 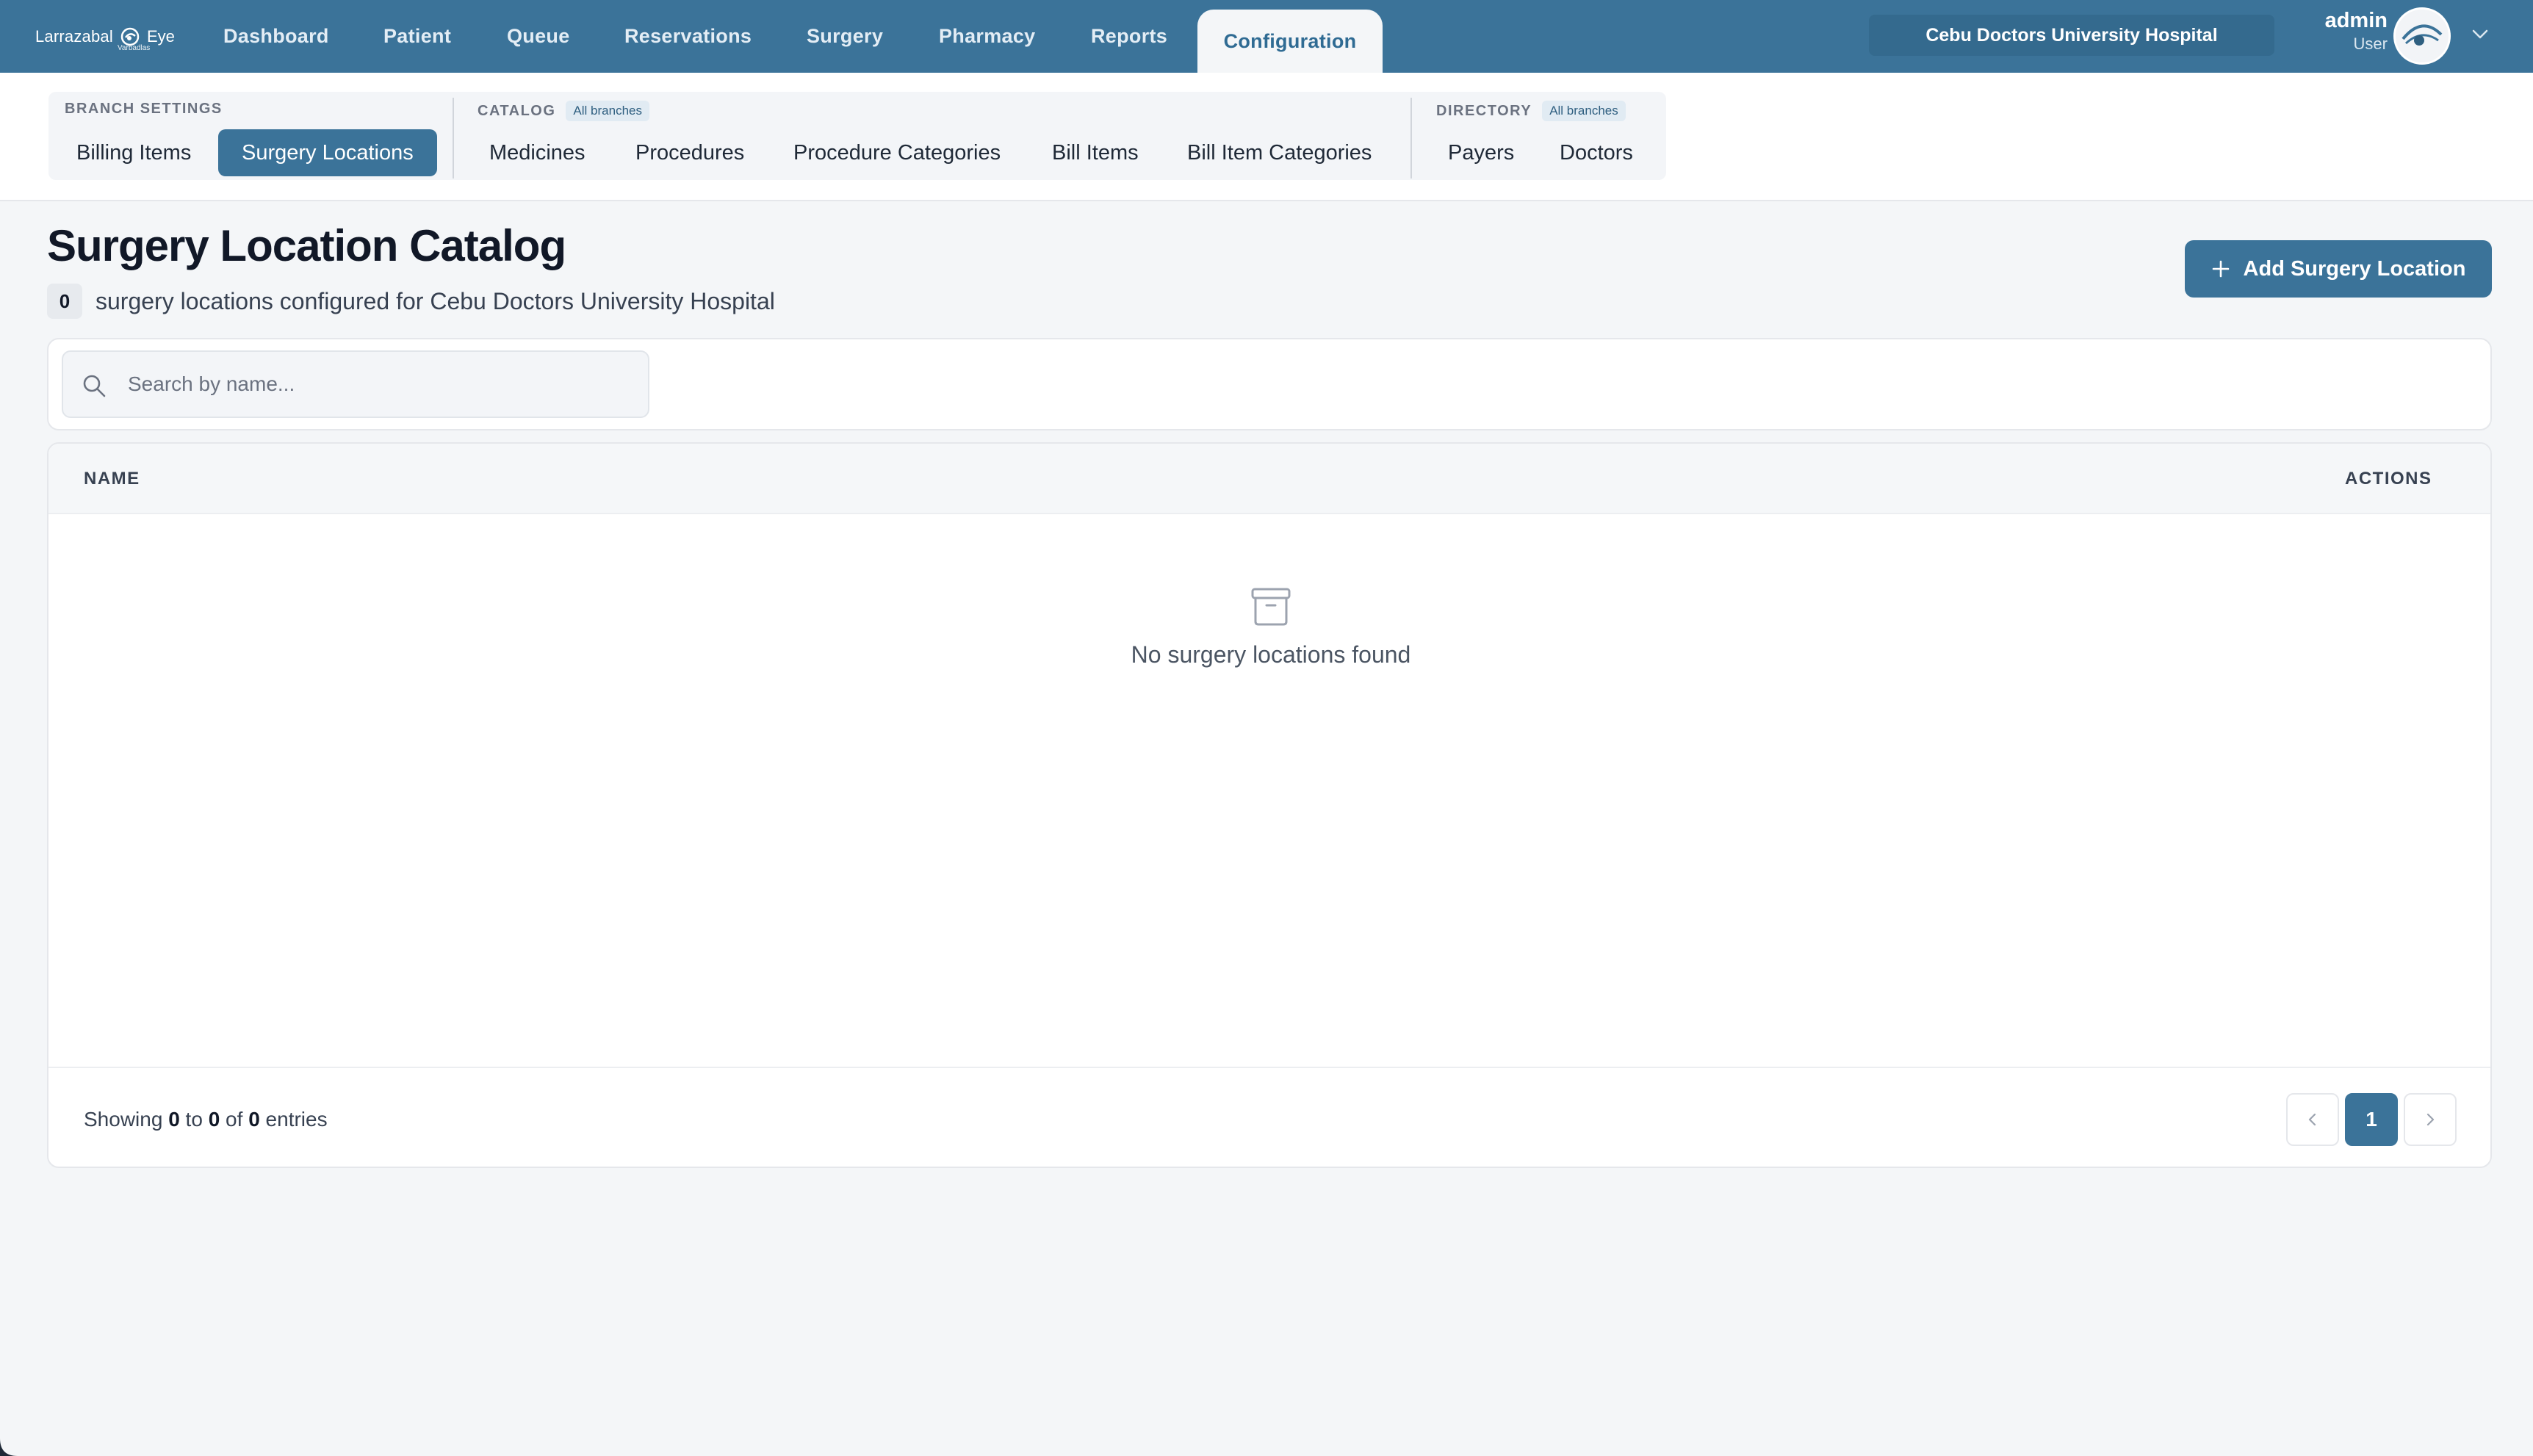 What do you see at coordinates (1279, 152) in the screenshot?
I see `subnav-item-bill-item-categories: Bill Item Categories` at bounding box center [1279, 152].